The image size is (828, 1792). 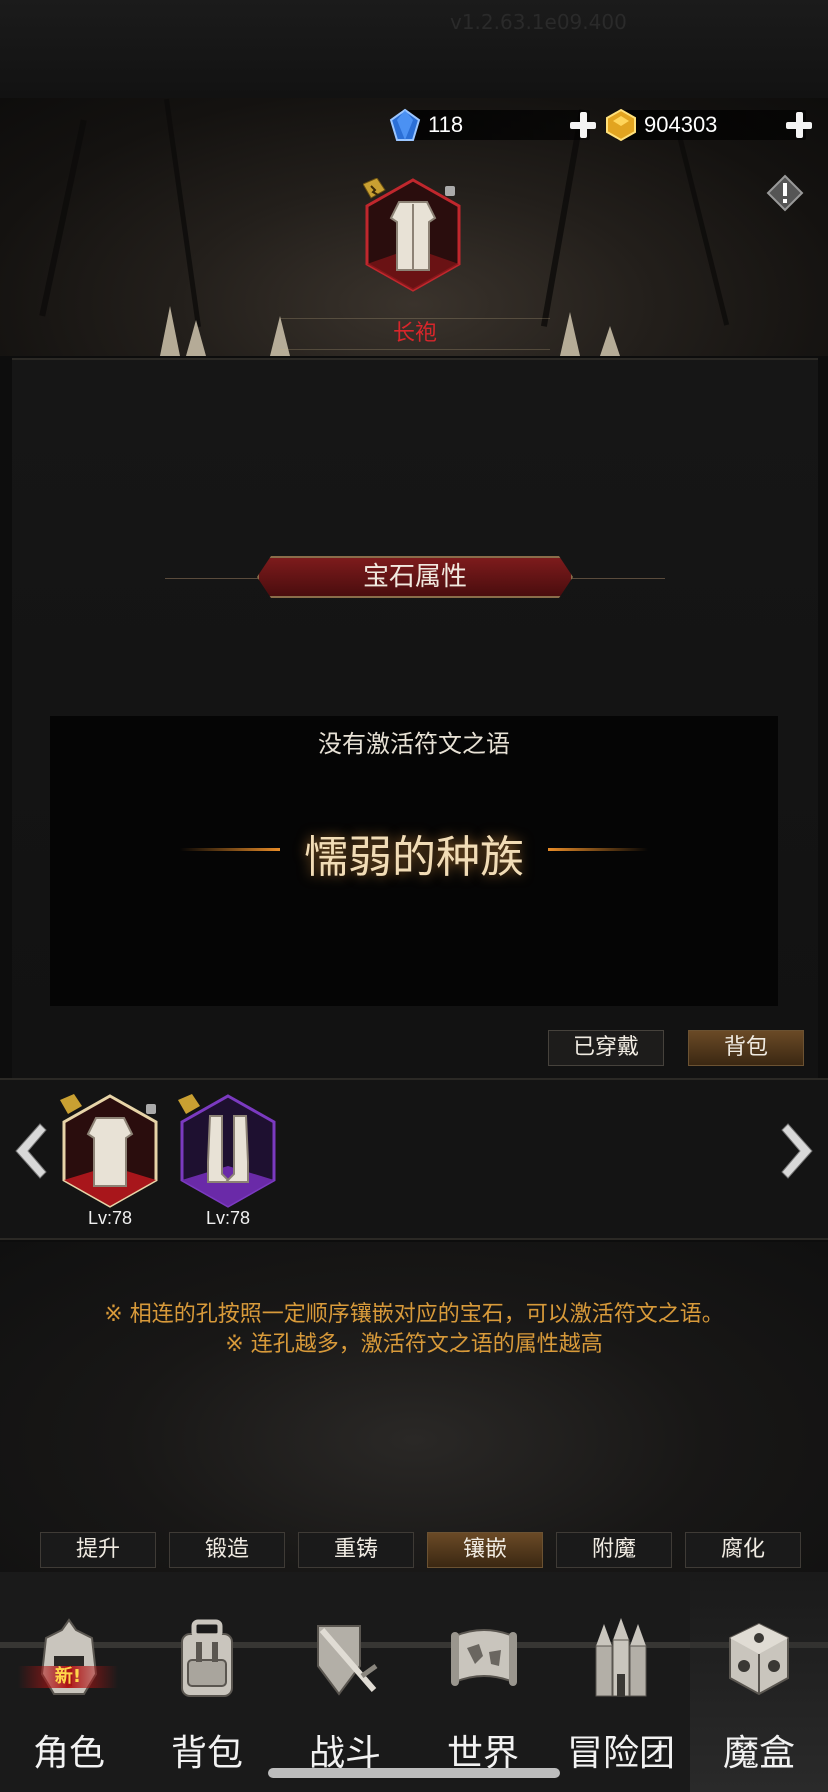 What do you see at coordinates (606, 1048) in the screenshot?
I see `tab-equipped: 已穿戴` at bounding box center [606, 1048].